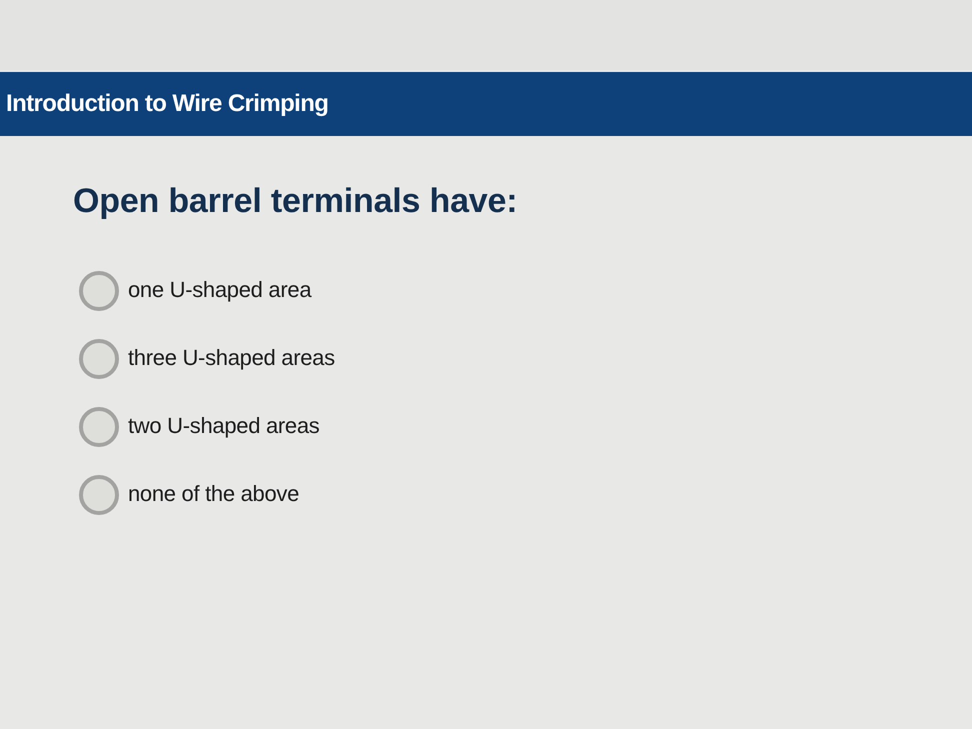 Image resolution: width=972 pixels, height=729 pixels. Describe the element at coordinates (224, 426) in the screenshot. I see `option-label: two U-shaped areas` at that location.